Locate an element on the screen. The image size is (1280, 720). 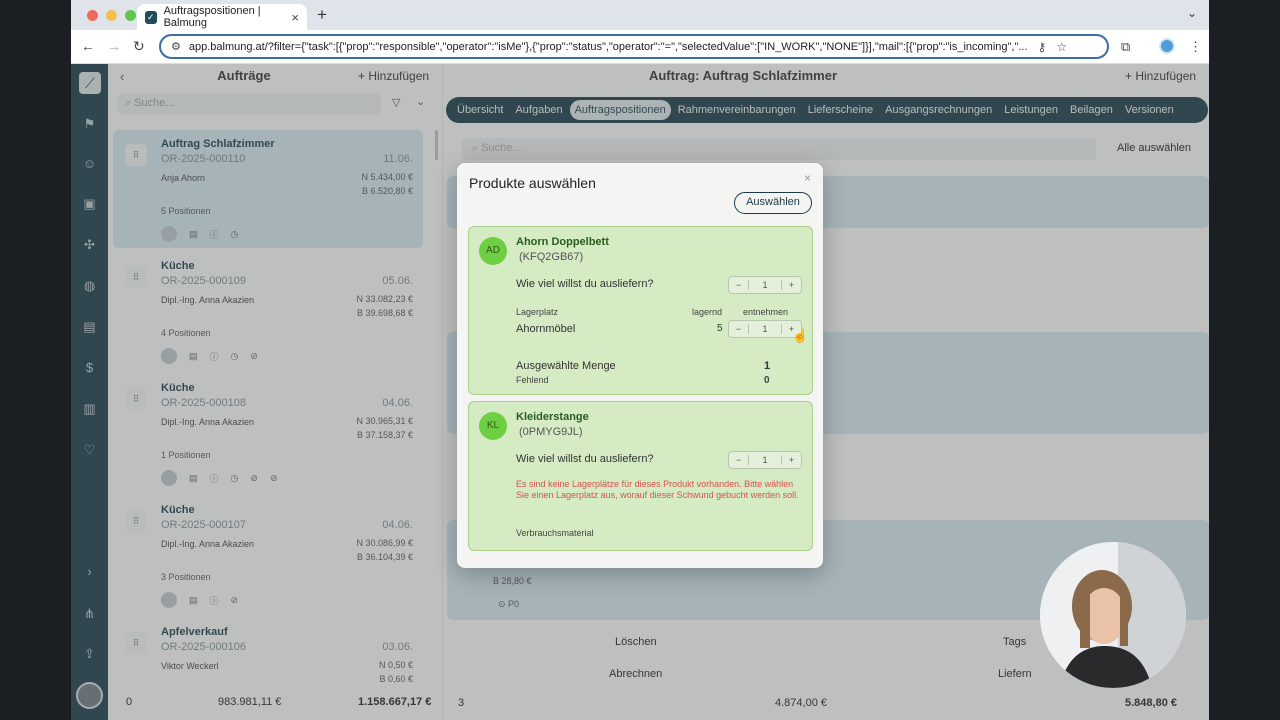
choose-button: Auswählen is located at coordinates (773, 203).